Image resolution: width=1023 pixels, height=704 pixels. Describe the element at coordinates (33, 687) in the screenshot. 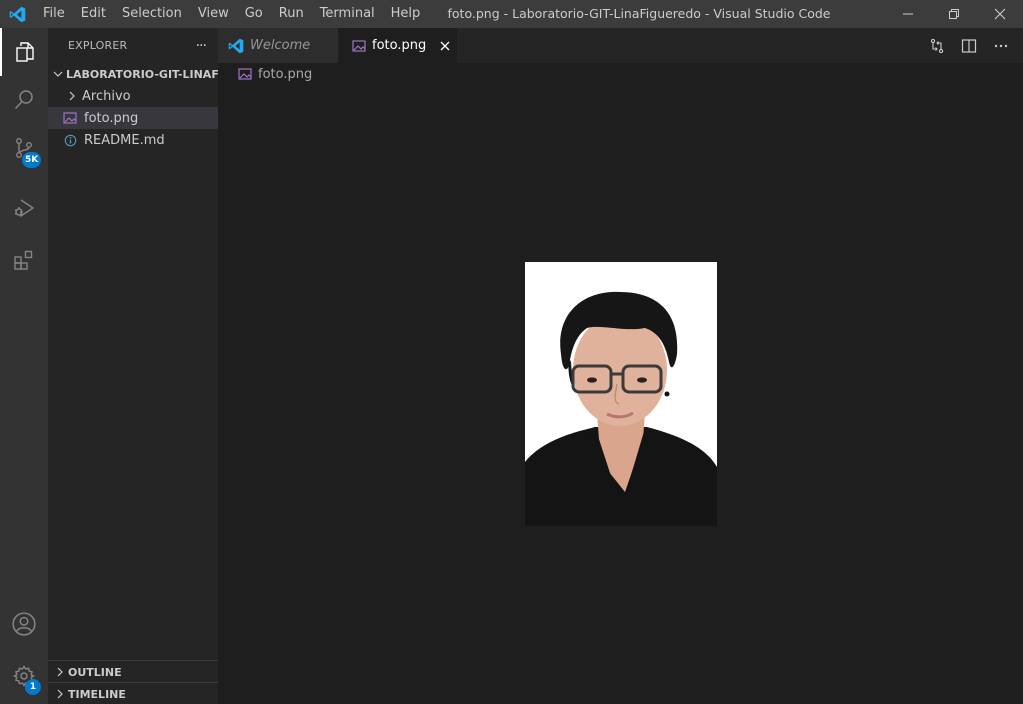

I see `settings-badge: 1` at that location.